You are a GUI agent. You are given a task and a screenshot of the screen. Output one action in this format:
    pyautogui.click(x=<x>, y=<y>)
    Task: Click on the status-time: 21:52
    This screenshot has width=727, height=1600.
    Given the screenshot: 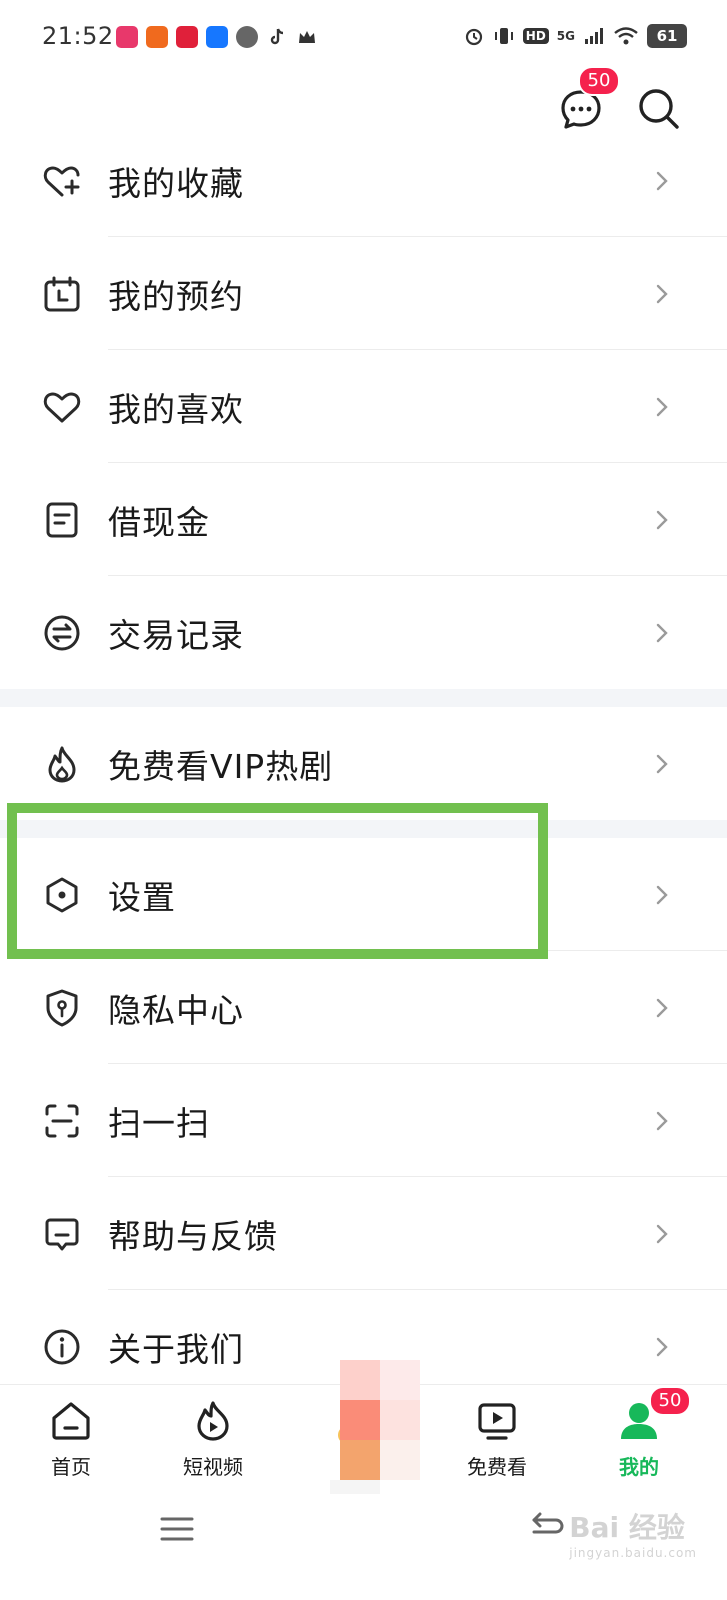 What is the action you would take?
    pyautogui.click(x=78, y=36)
    